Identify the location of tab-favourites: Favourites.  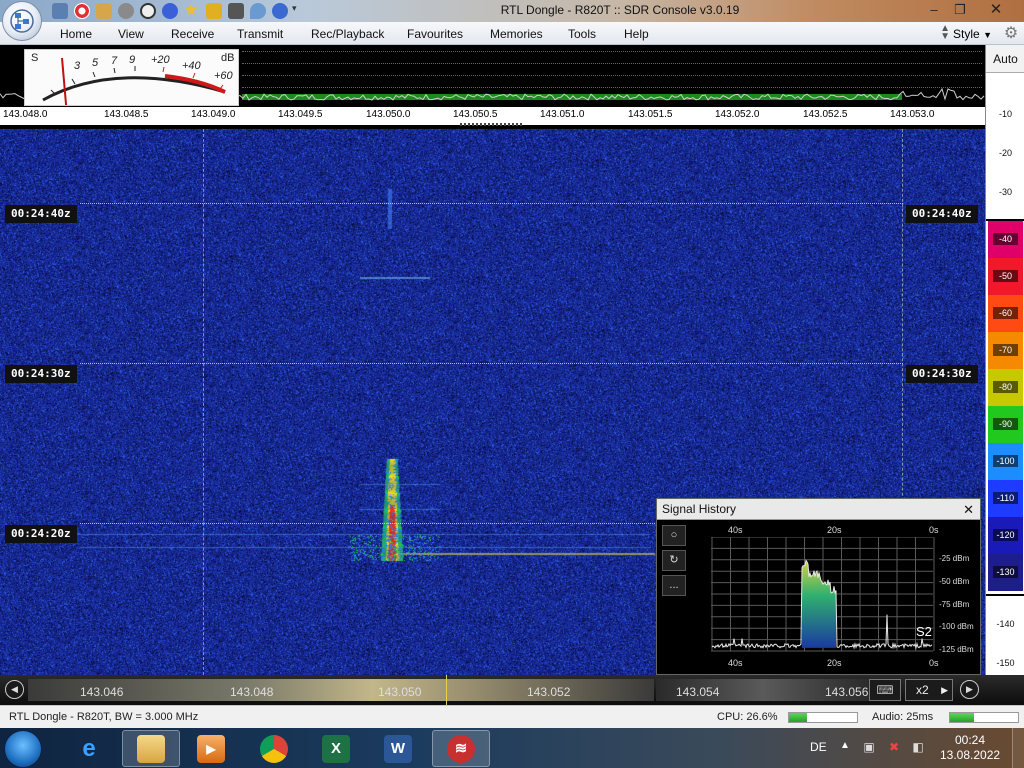
(435, 34).